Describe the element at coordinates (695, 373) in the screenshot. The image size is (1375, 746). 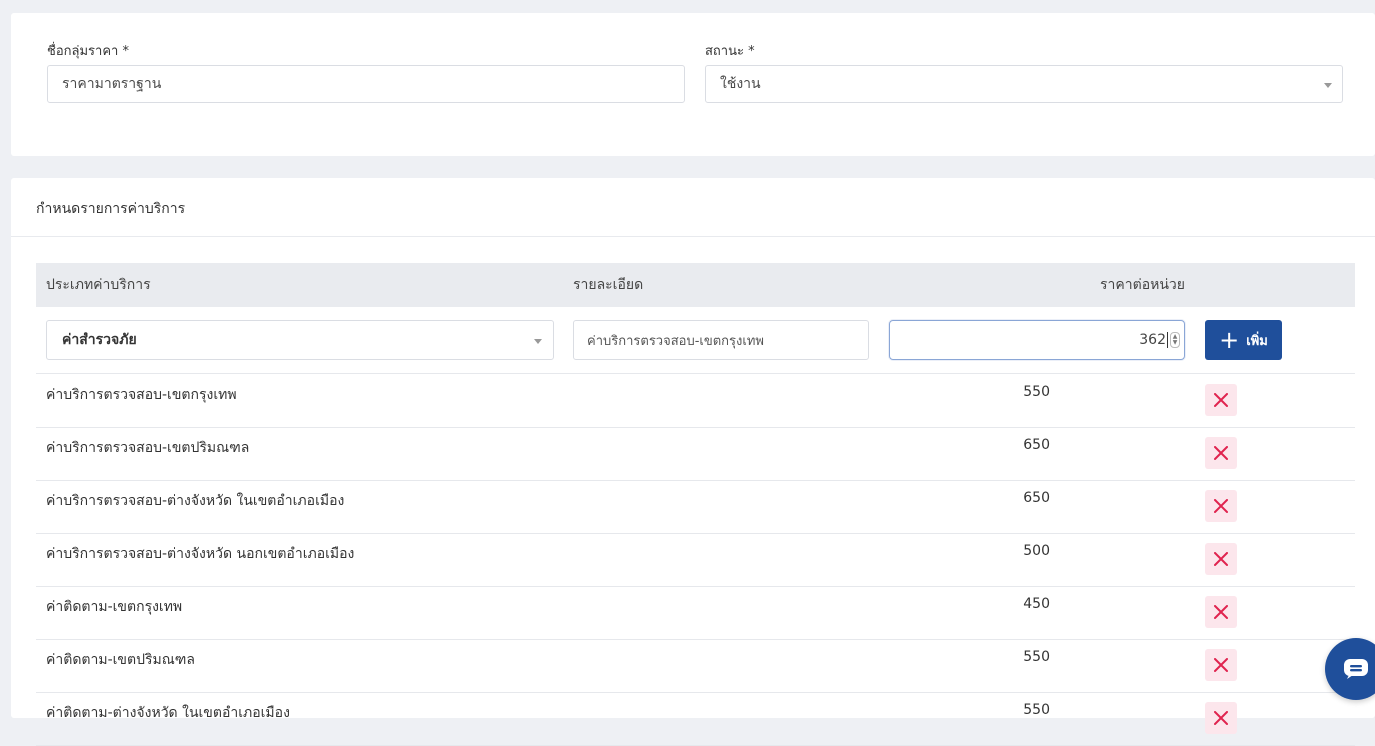
I see `entry-divider` at that location.